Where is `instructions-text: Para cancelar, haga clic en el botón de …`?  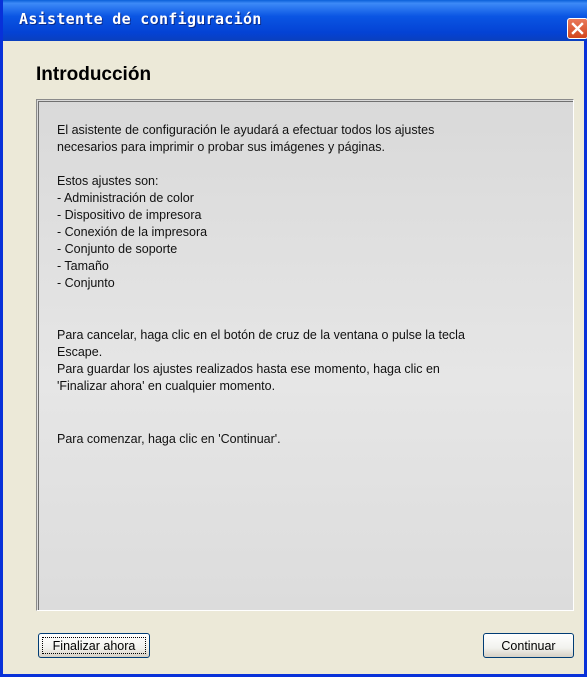 instructions-text: Para cancelar, haga clic en el botón de … is located at coordinates (307, 361).